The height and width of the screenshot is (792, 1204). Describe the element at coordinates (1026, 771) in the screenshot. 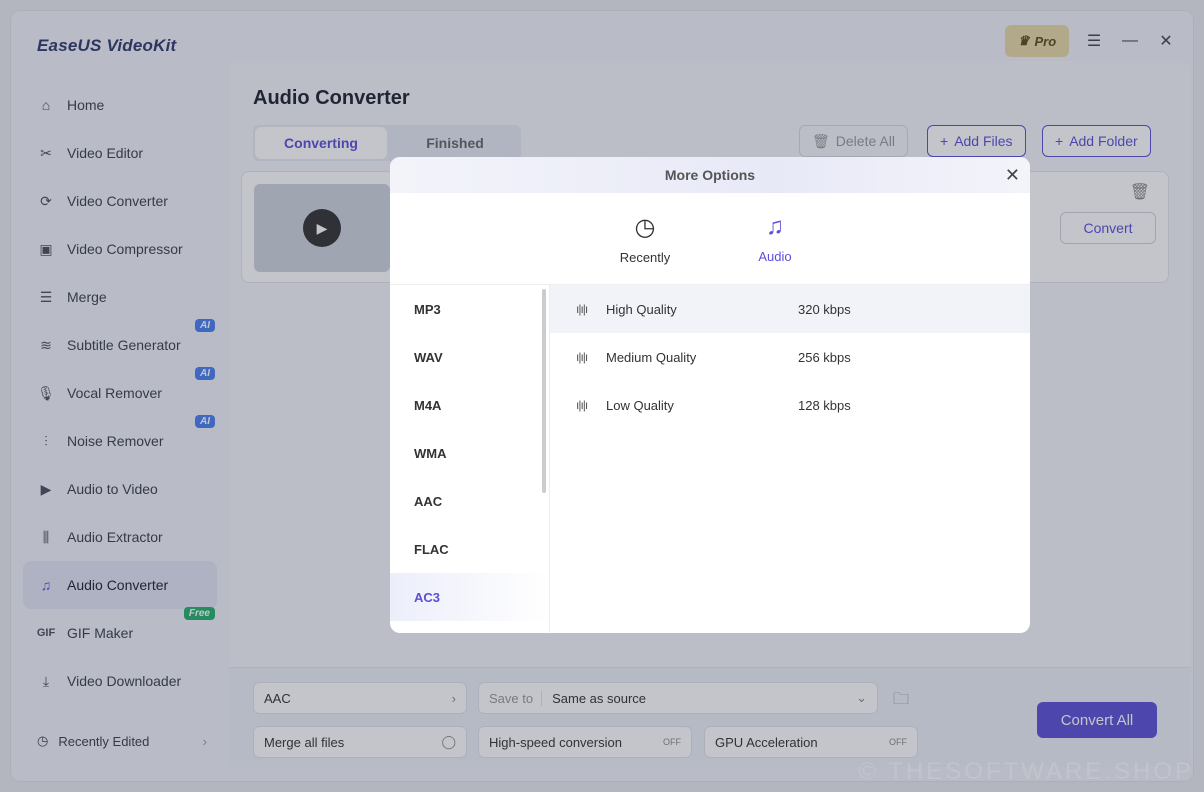

I see `watermark: © THESOFTWARE.SHOP` at that location.